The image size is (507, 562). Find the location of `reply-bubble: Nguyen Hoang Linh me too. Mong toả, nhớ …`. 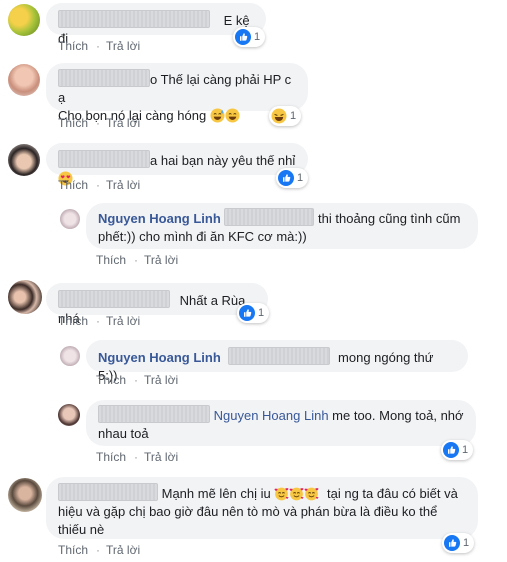

reply-bubble: Nguyen Hoang Linh me too. Mong toả, nhớ … is located at coordinates (281, 423).